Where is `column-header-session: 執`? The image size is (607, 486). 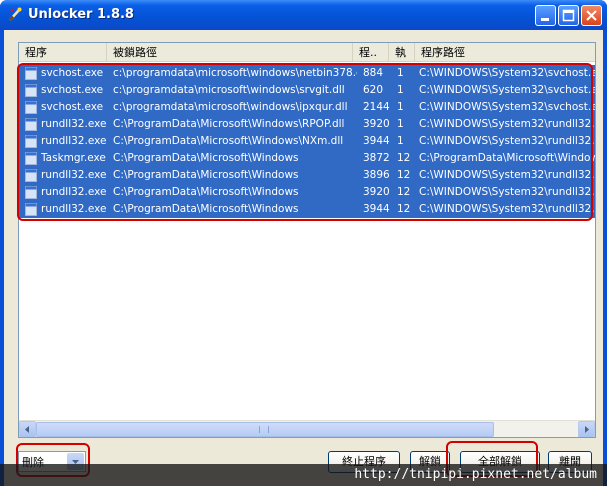 column-header-session: 執 is located at coordinates (402, 52).